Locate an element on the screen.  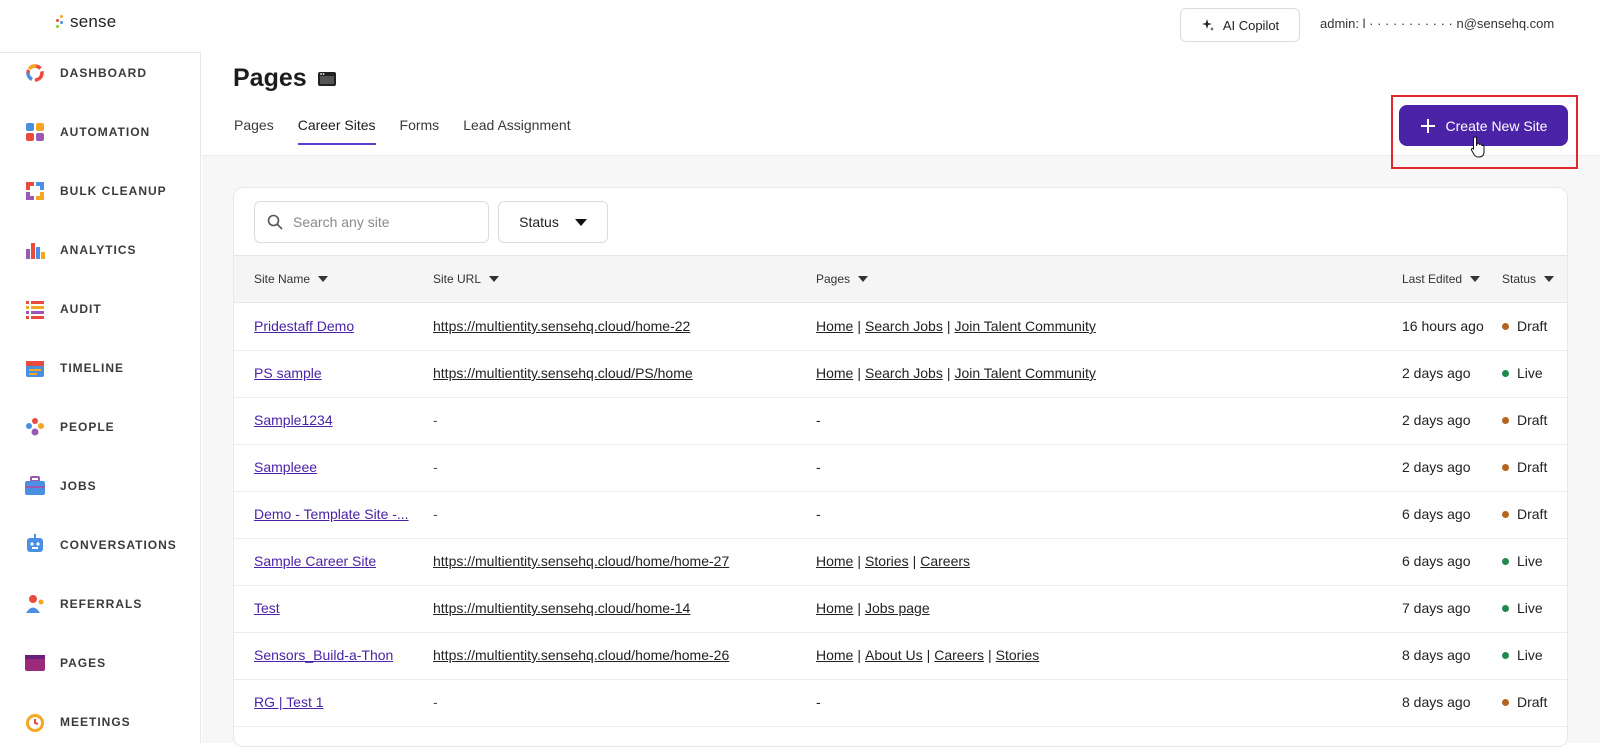
sidebar-item-timeline: TIMELINE is located at coordinates (100, 368).